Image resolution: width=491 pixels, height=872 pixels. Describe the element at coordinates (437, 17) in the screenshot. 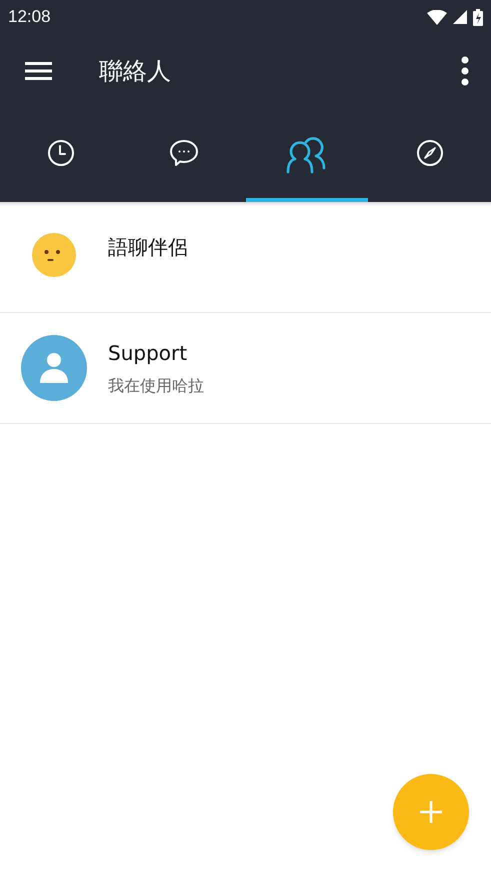

I see `wifi-icon` at that location.